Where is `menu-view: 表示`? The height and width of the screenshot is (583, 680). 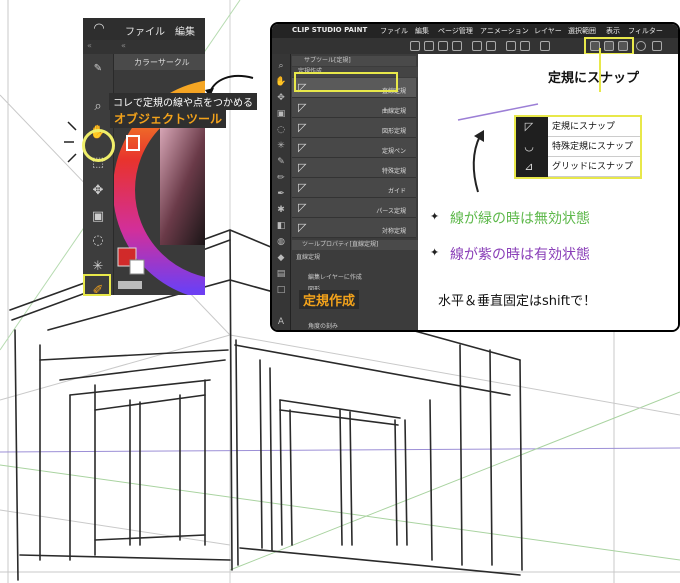 menu-view: 表示 is located at coordinates (613, 31).